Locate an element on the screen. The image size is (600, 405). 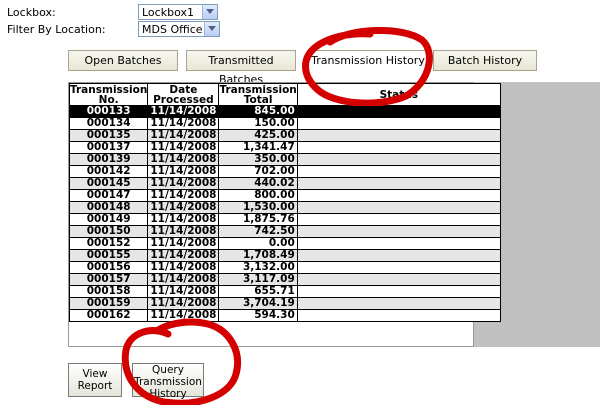
table-row: 000162 11/14/2008 594.30 is located at coordinates (284, 315).